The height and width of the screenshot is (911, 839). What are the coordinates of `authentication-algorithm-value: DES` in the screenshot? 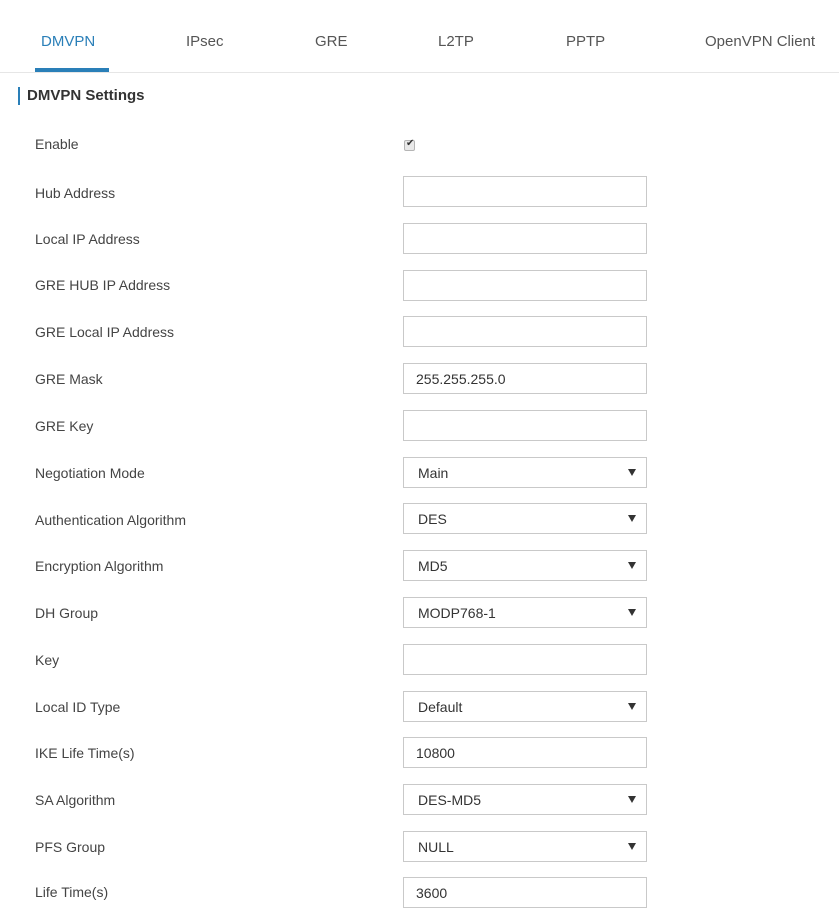 It's located at (432, 519).